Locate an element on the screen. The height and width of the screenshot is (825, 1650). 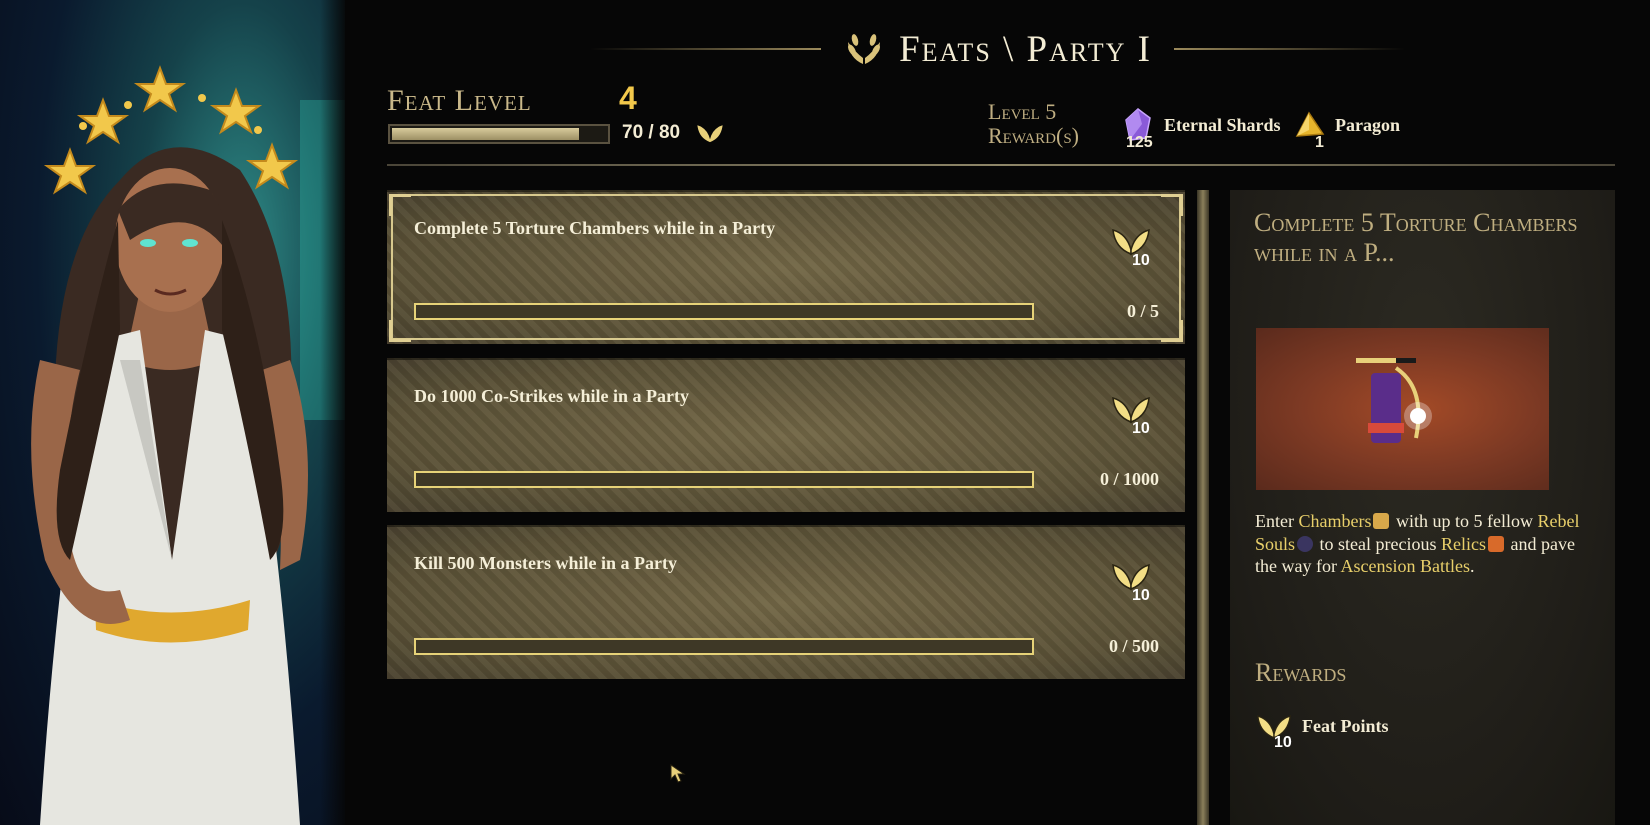
eternal-shard-count: 125 is located at coordinates (1139, 142).